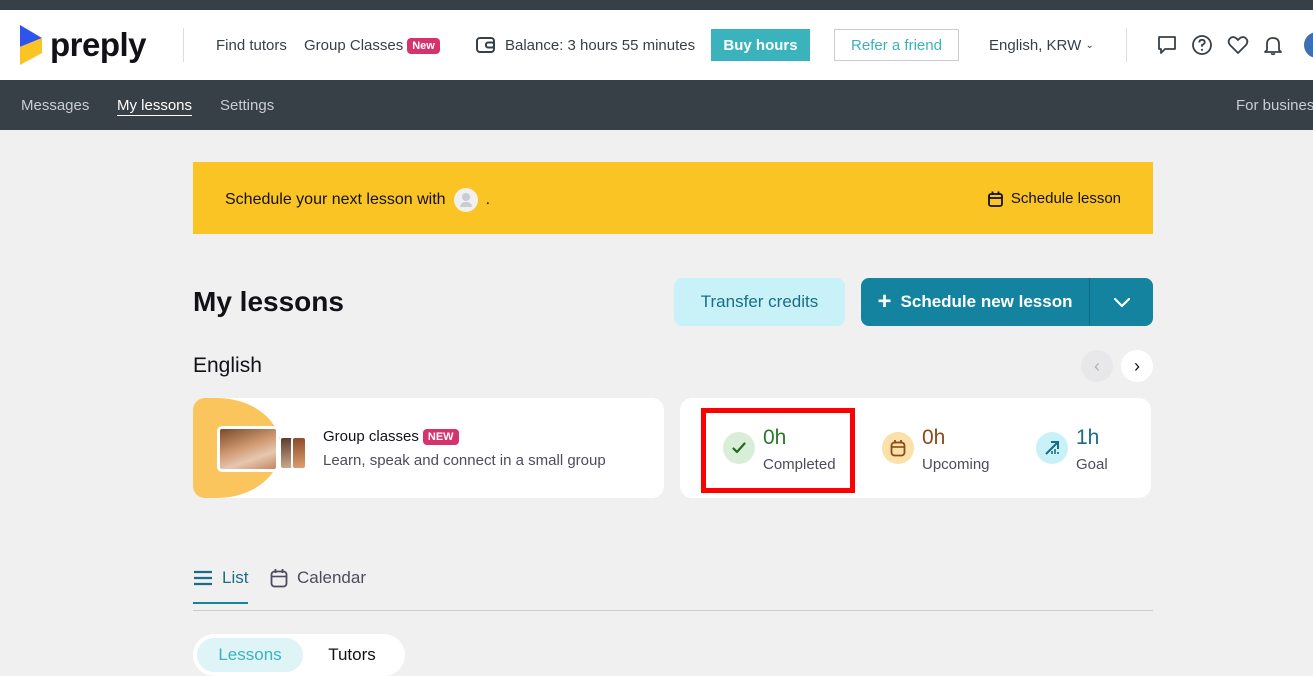 This screenshot has height=676, width=1313. What do you see at coordinates (1052, 448) in the screenshot?
I see `goal-icon` at bounding box center [1052, 448].